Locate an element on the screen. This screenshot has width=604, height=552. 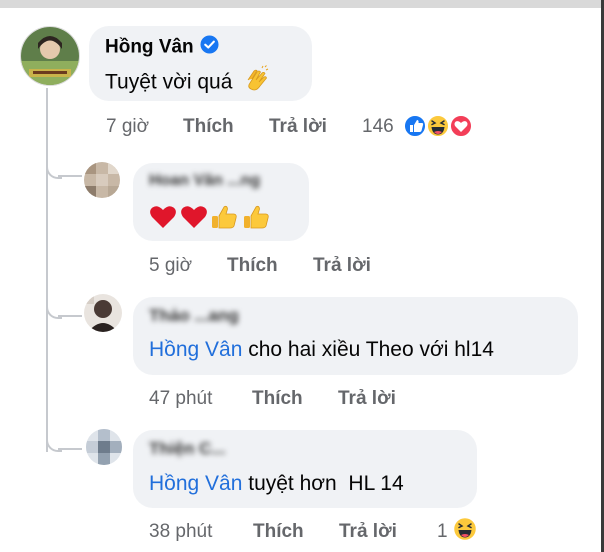
comment-actions-2: 5 giờ Thích Trả lời is located at coordinates (299, 267).